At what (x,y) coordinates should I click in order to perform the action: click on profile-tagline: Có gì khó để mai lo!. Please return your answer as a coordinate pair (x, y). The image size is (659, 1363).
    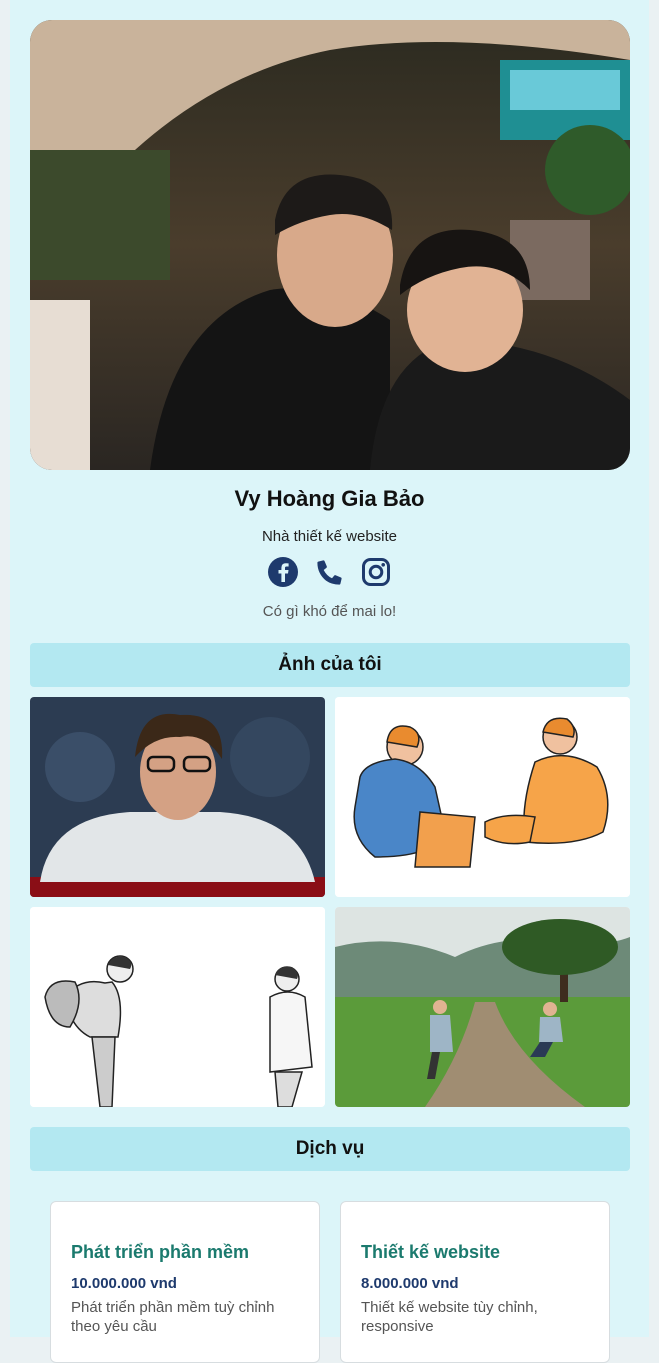
    Looking at the image, I should click on (329, 611).